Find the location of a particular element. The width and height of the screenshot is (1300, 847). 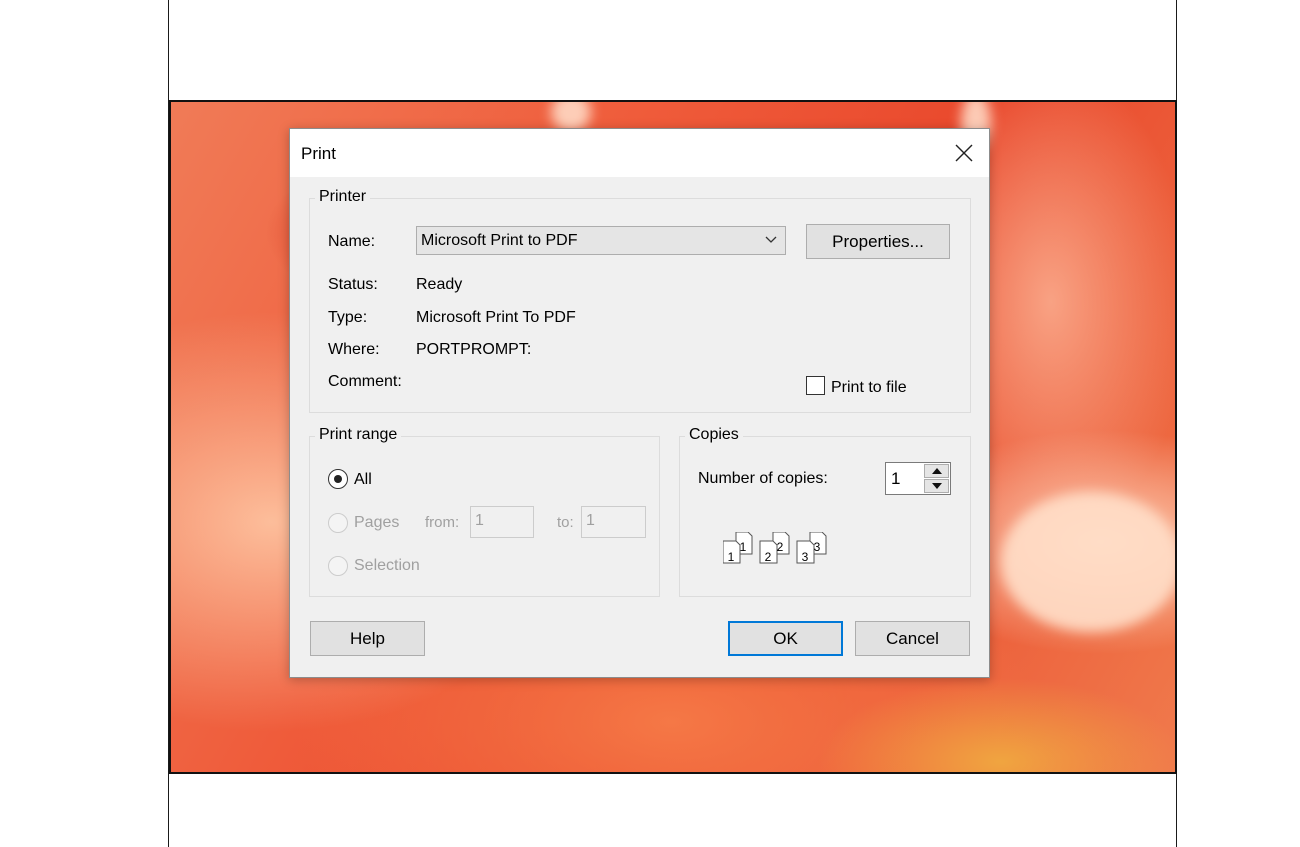

petal-highlight is located at coordinates (1088, 562).